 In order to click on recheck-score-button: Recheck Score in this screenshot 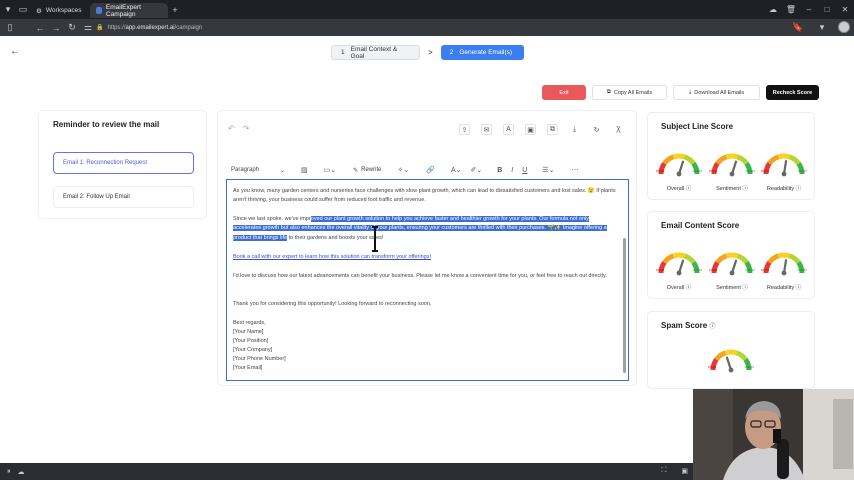, I will do `click(792, 92)`.